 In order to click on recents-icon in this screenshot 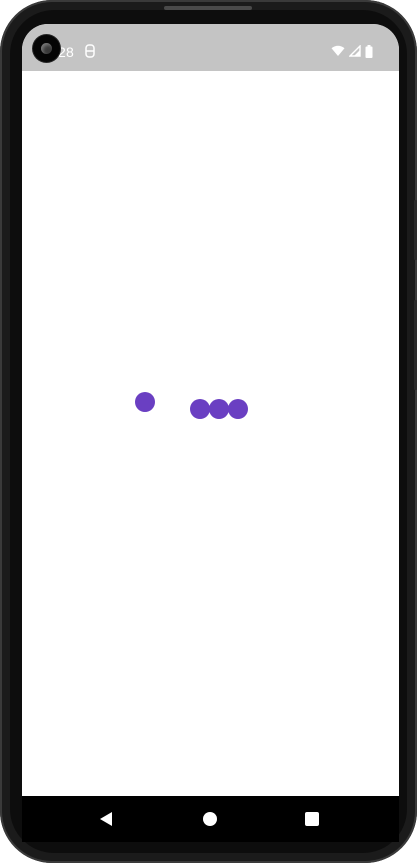, I will do `click(312, 819)`.